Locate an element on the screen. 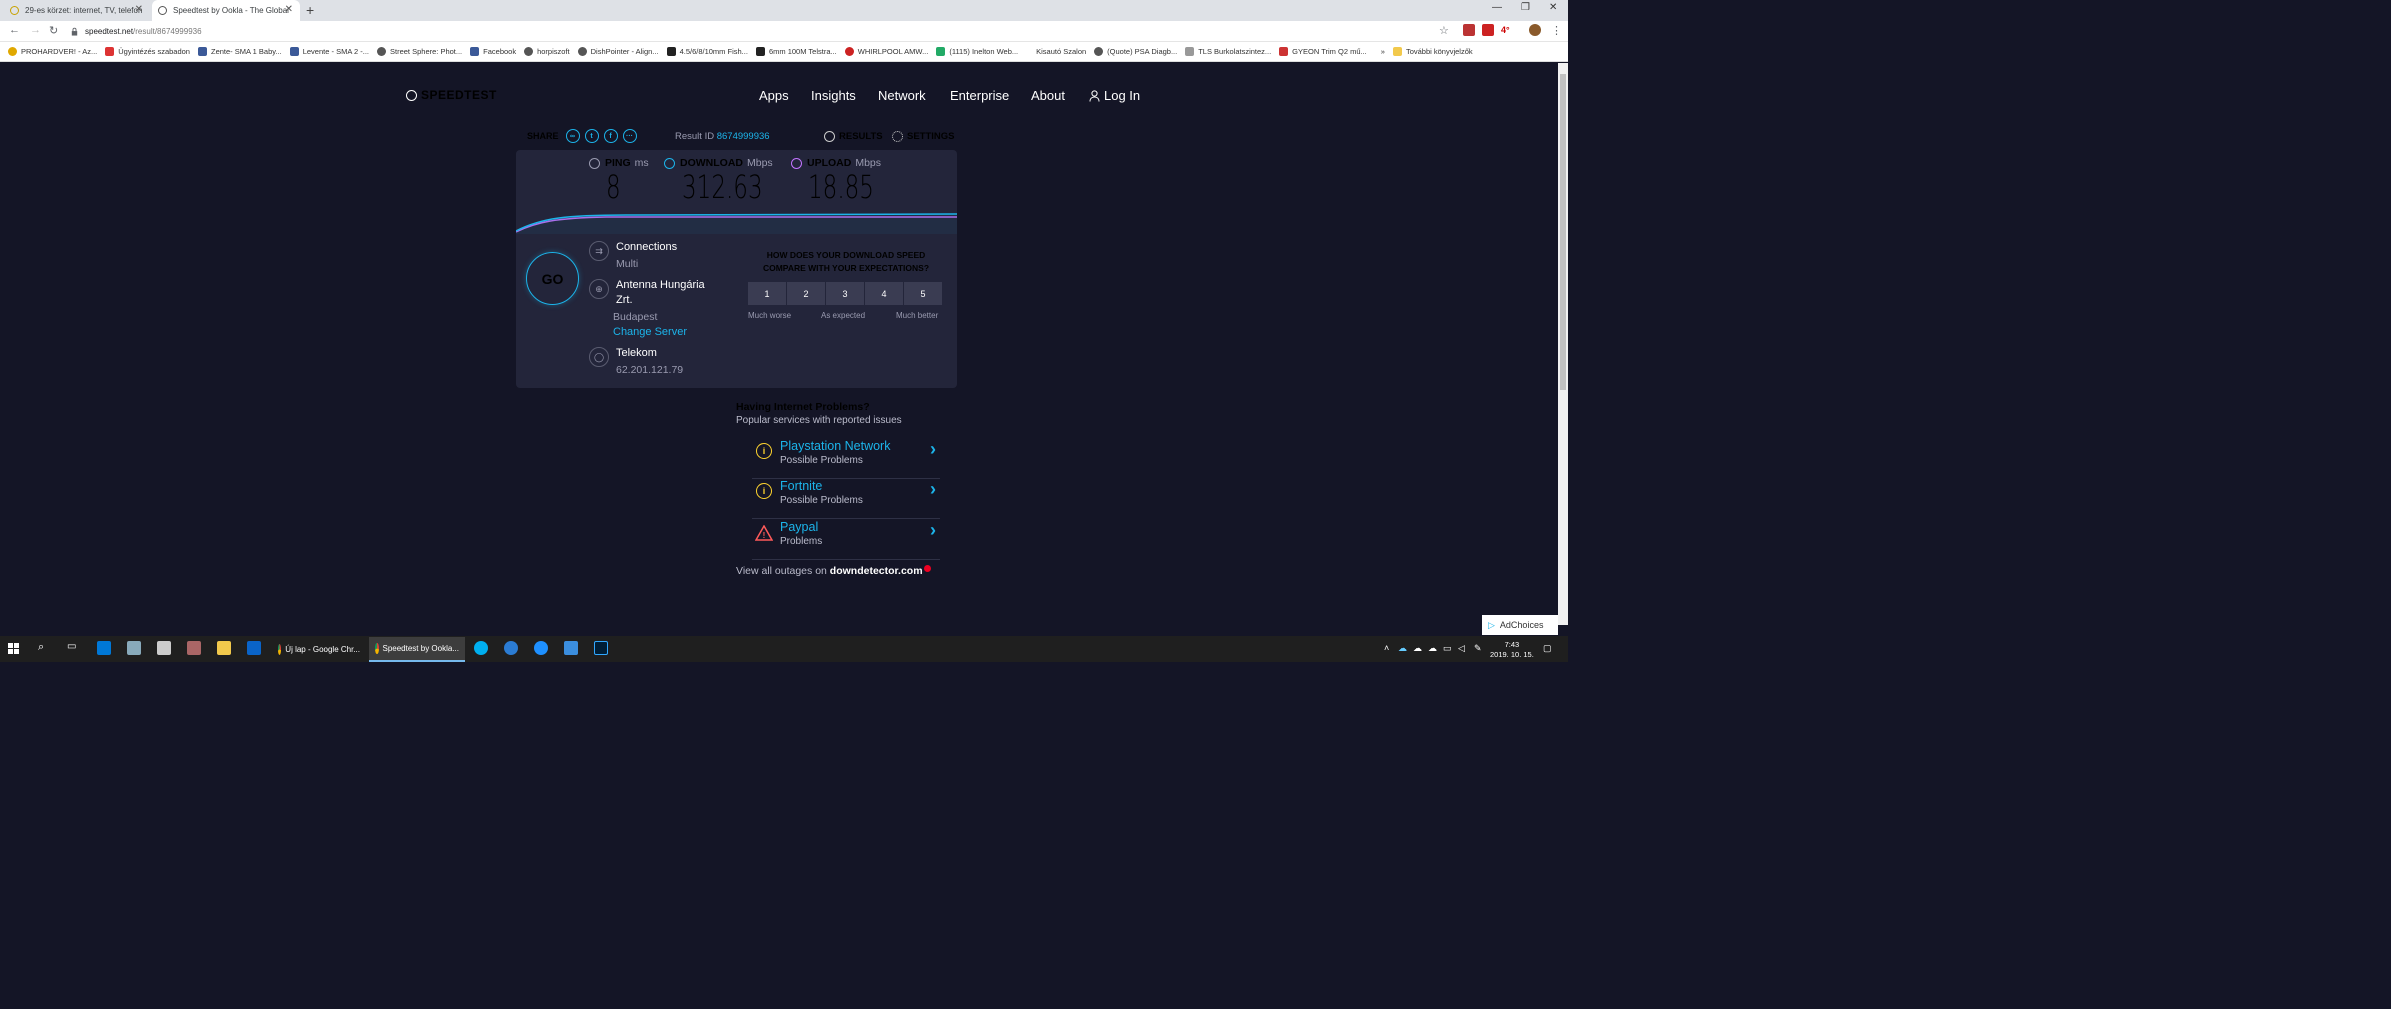 This screenshot has height=1009, width=2391. minimize-icon: — is located at coordinates (1497, 7).